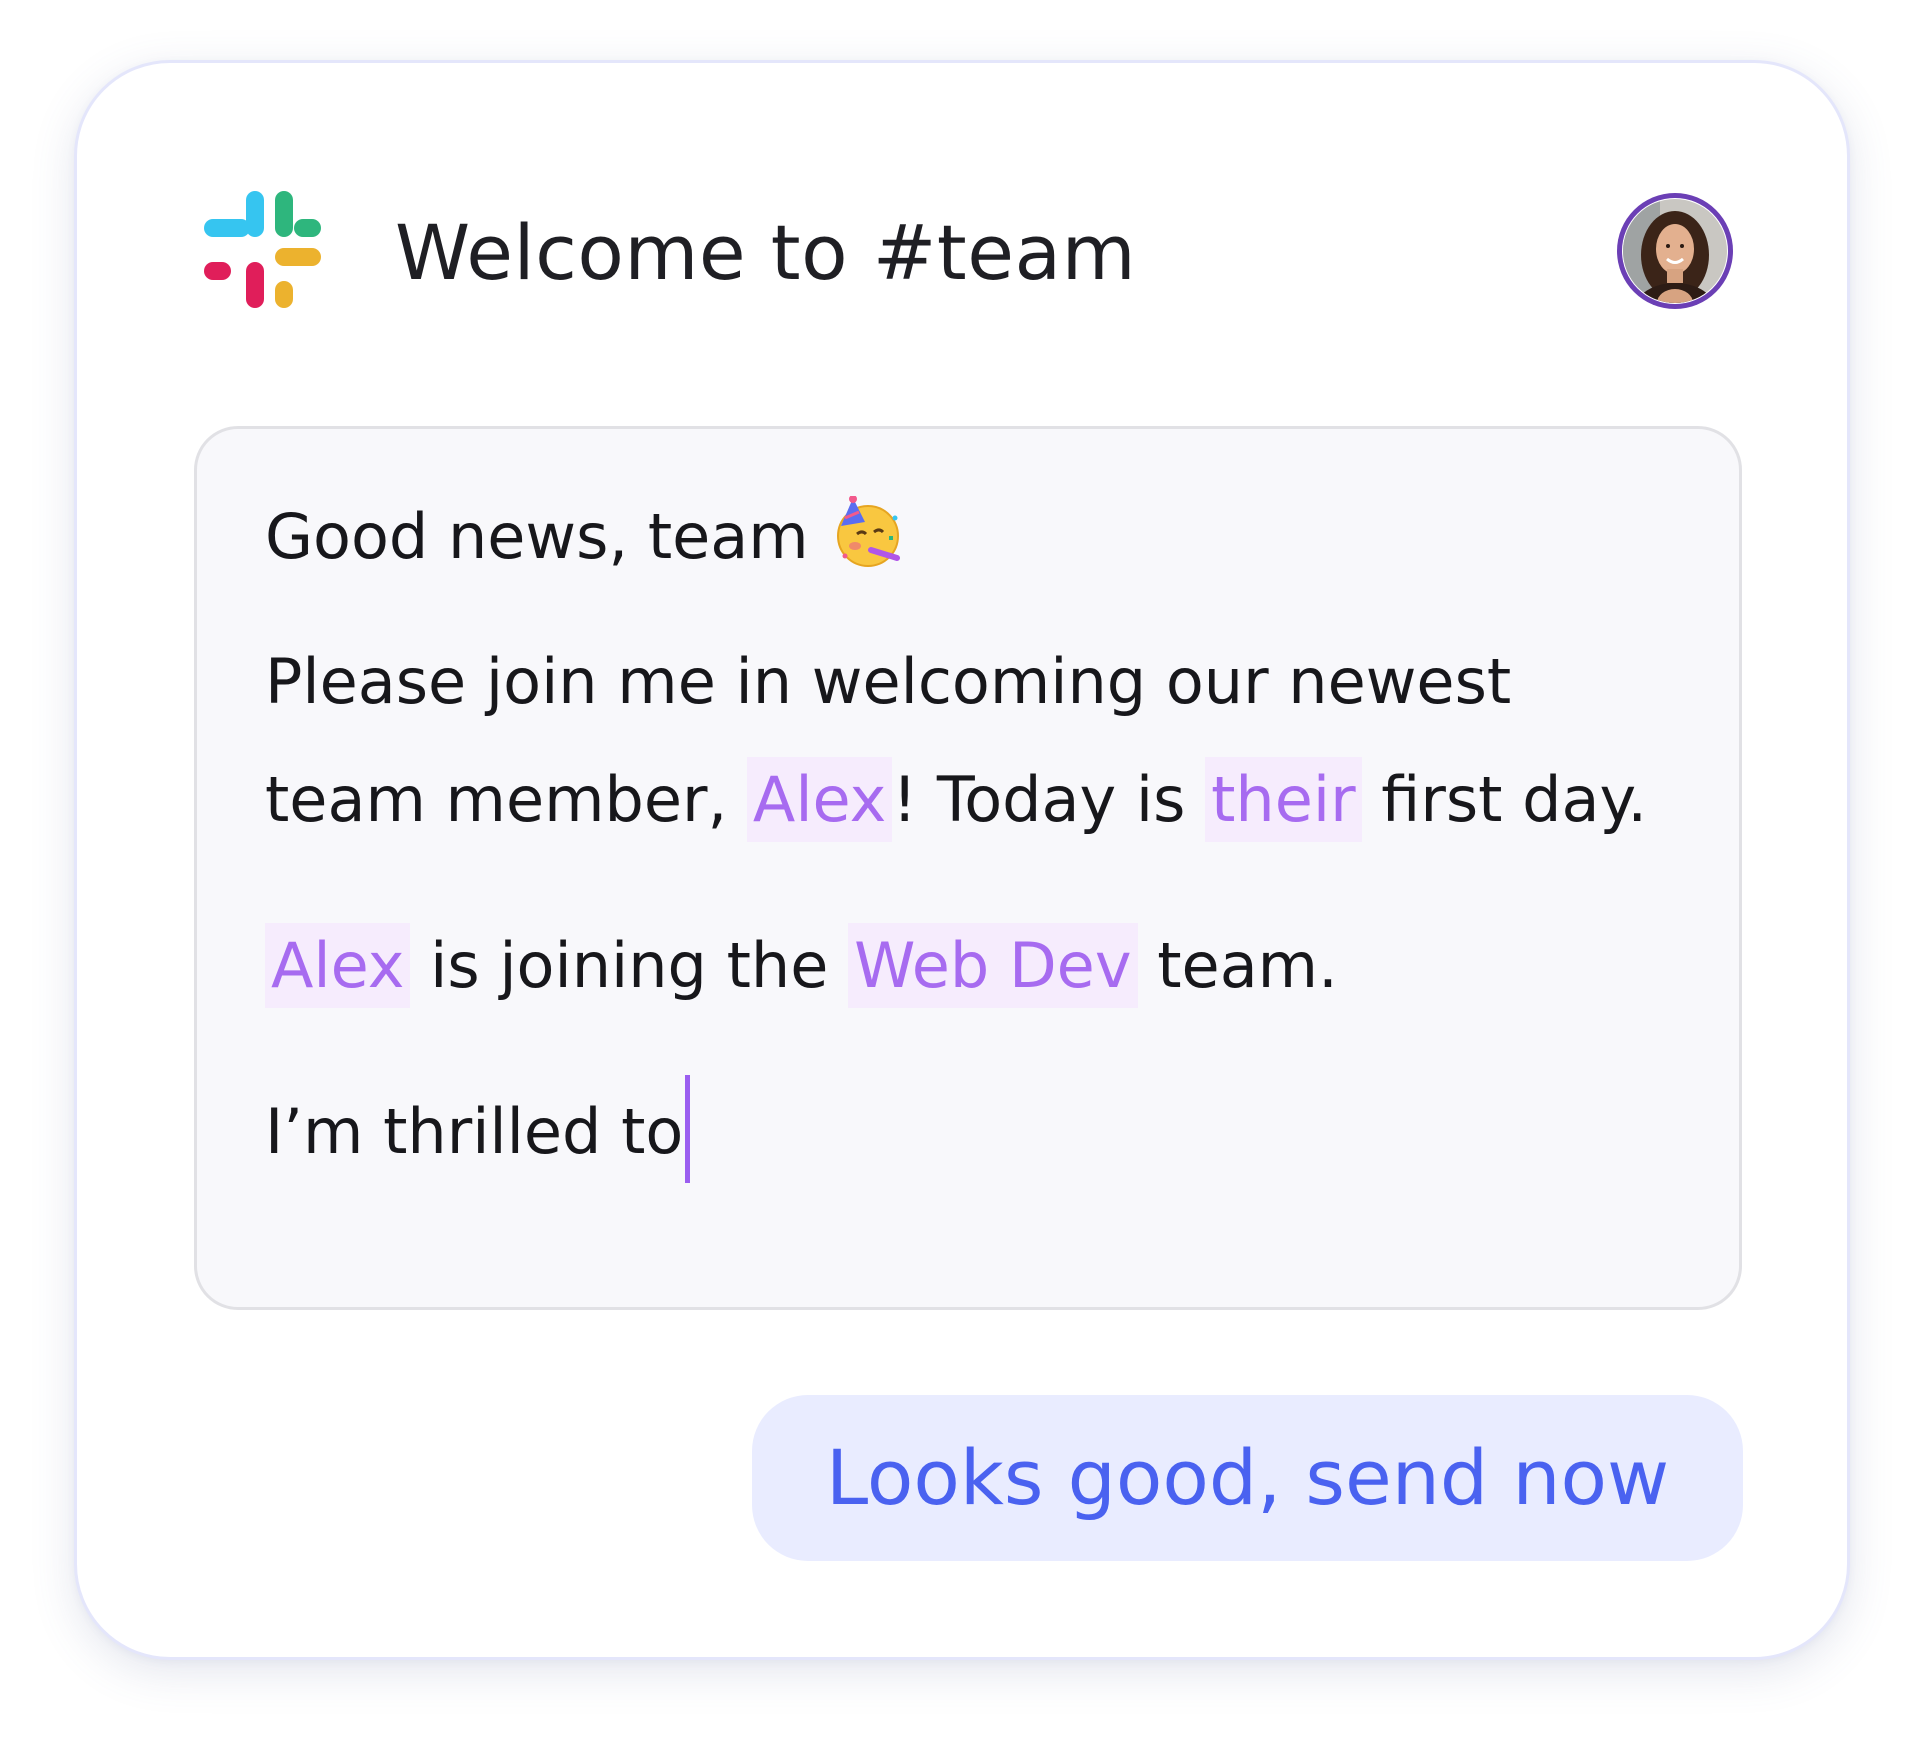 The image size is (1920, 1742). What do you see at coordinates (262, 249) in the screenshot?
I see `slack-logo-icon` at bounding box center [262, 249].